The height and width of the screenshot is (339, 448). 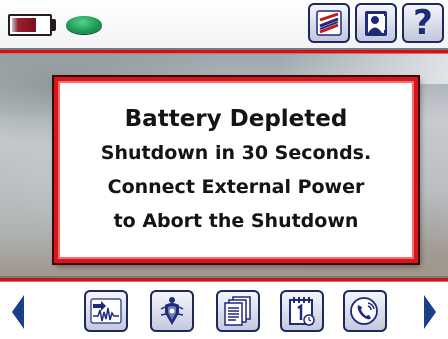 What do you see at coordinates (54, 25) in the screenshot?
I see `battery-tip` at bounding box center [54, 25].